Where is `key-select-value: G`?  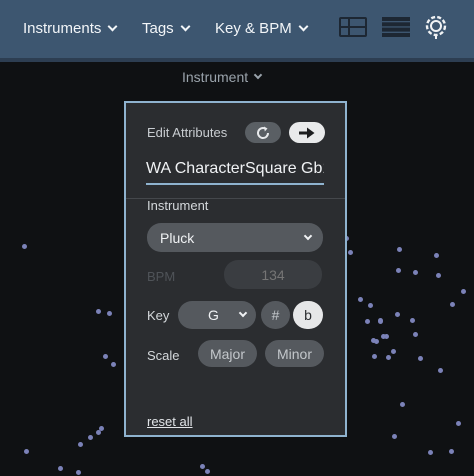 key-select-value: G is located at coordinates (213, 315).